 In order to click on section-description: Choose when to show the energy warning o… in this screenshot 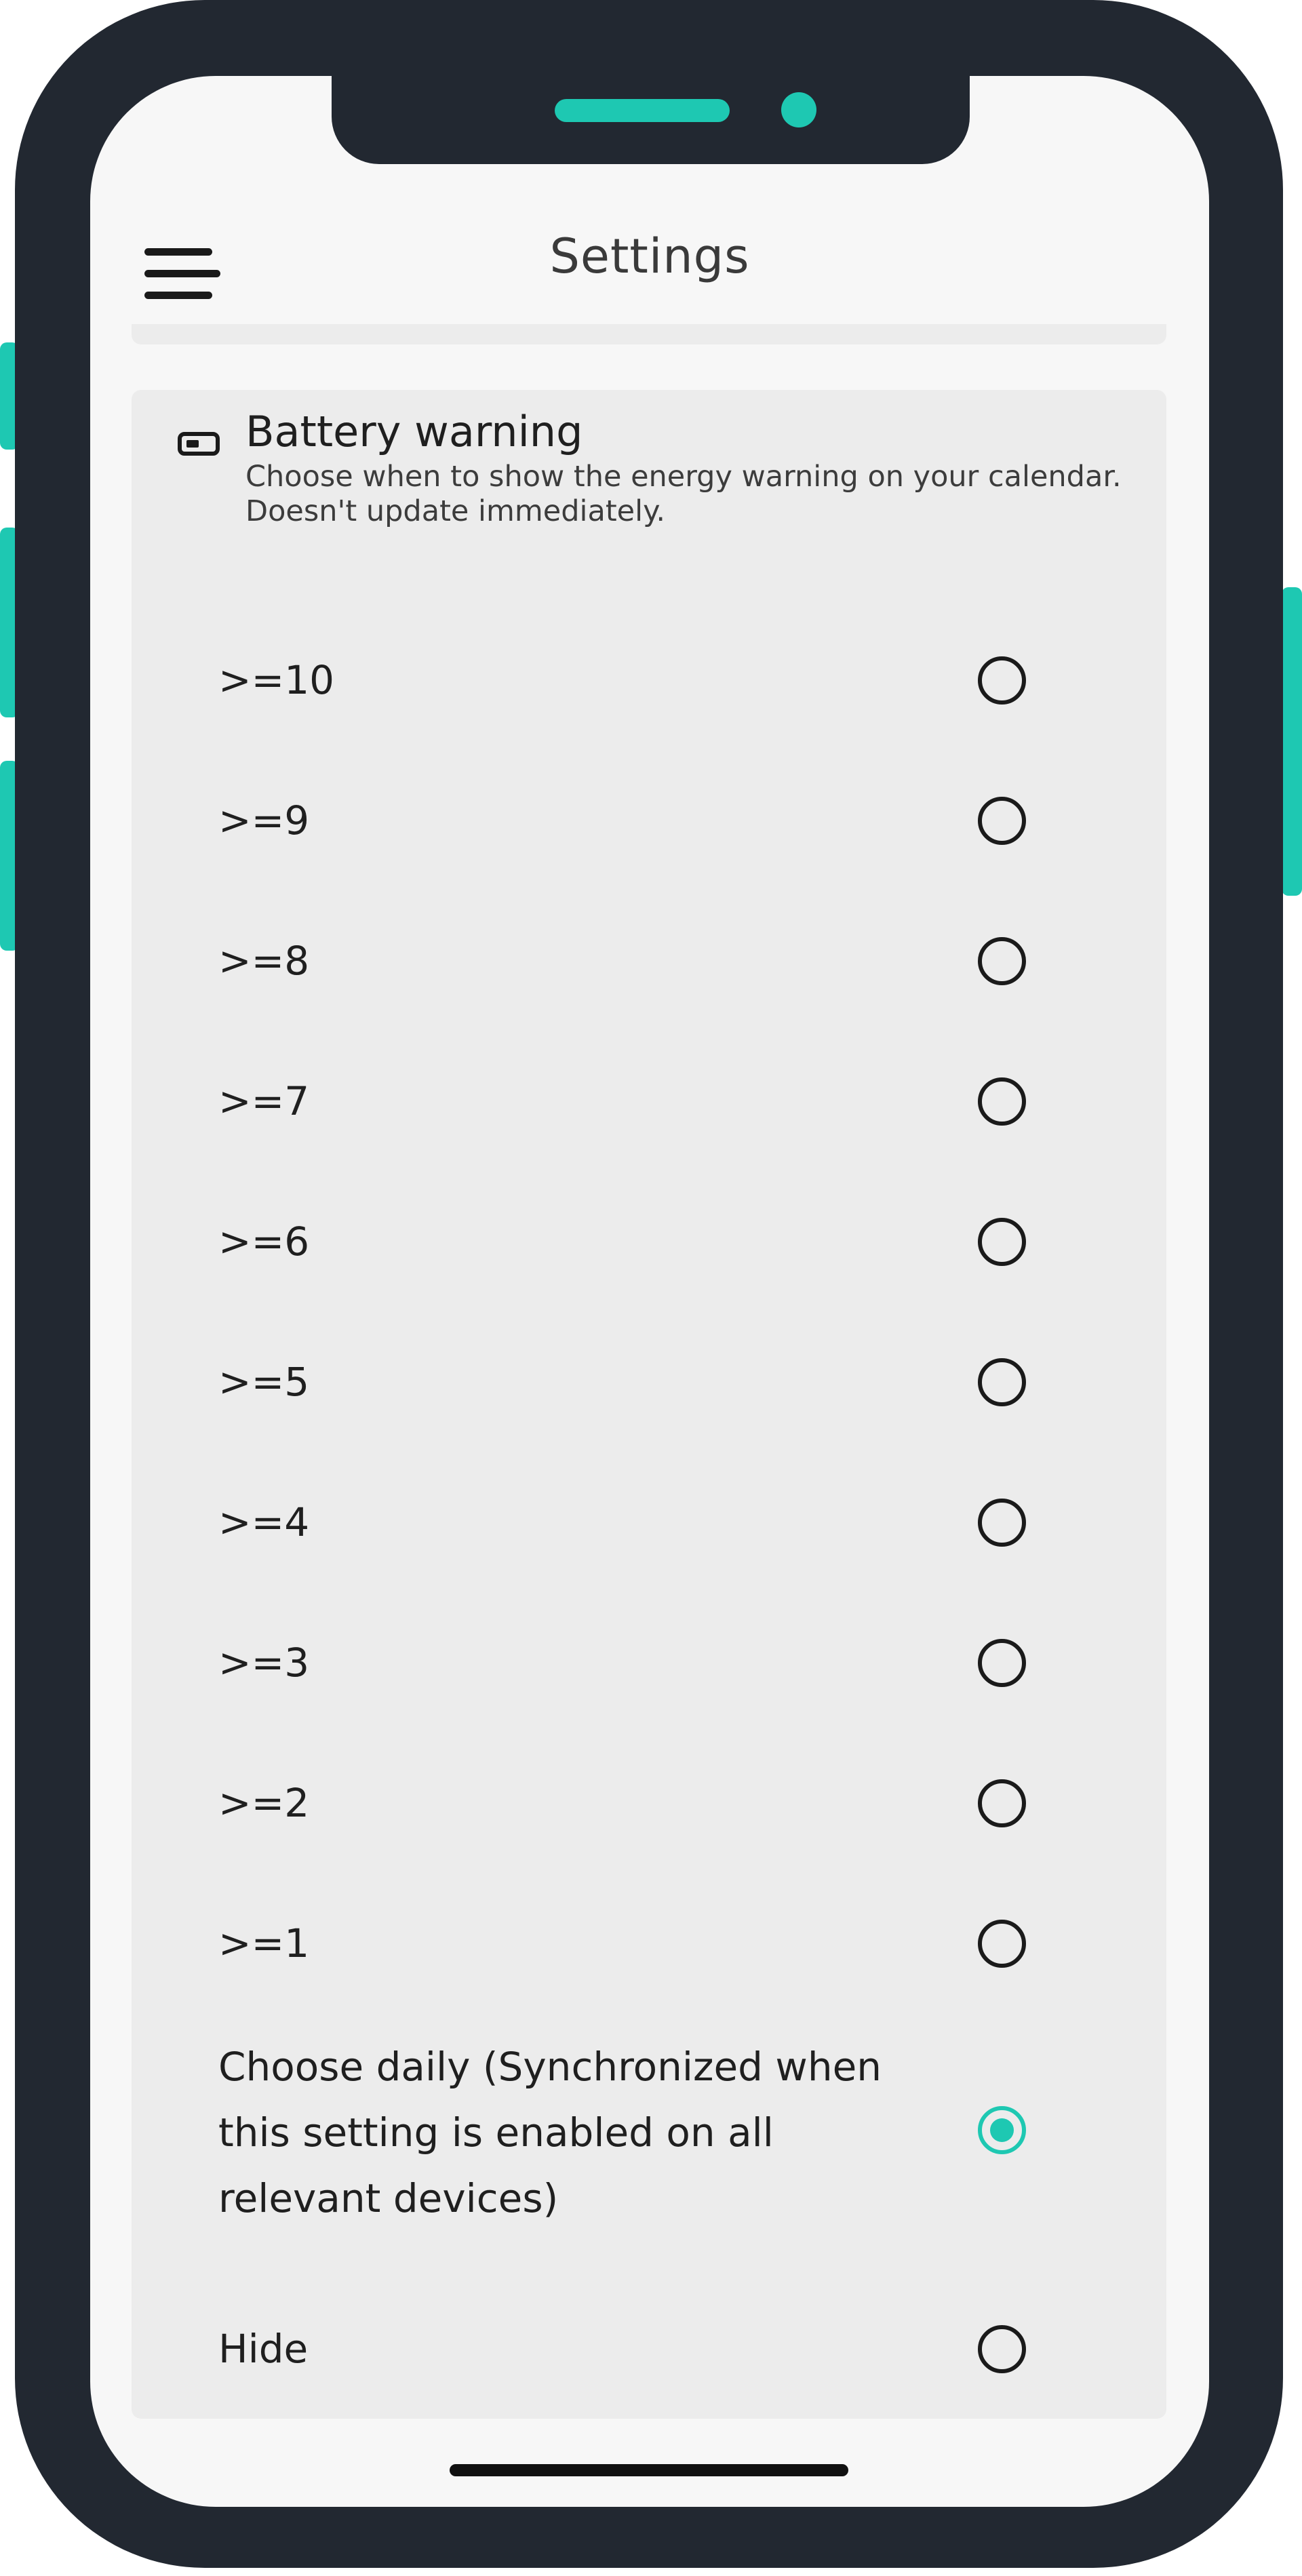, I will do `click(683, 494)`.